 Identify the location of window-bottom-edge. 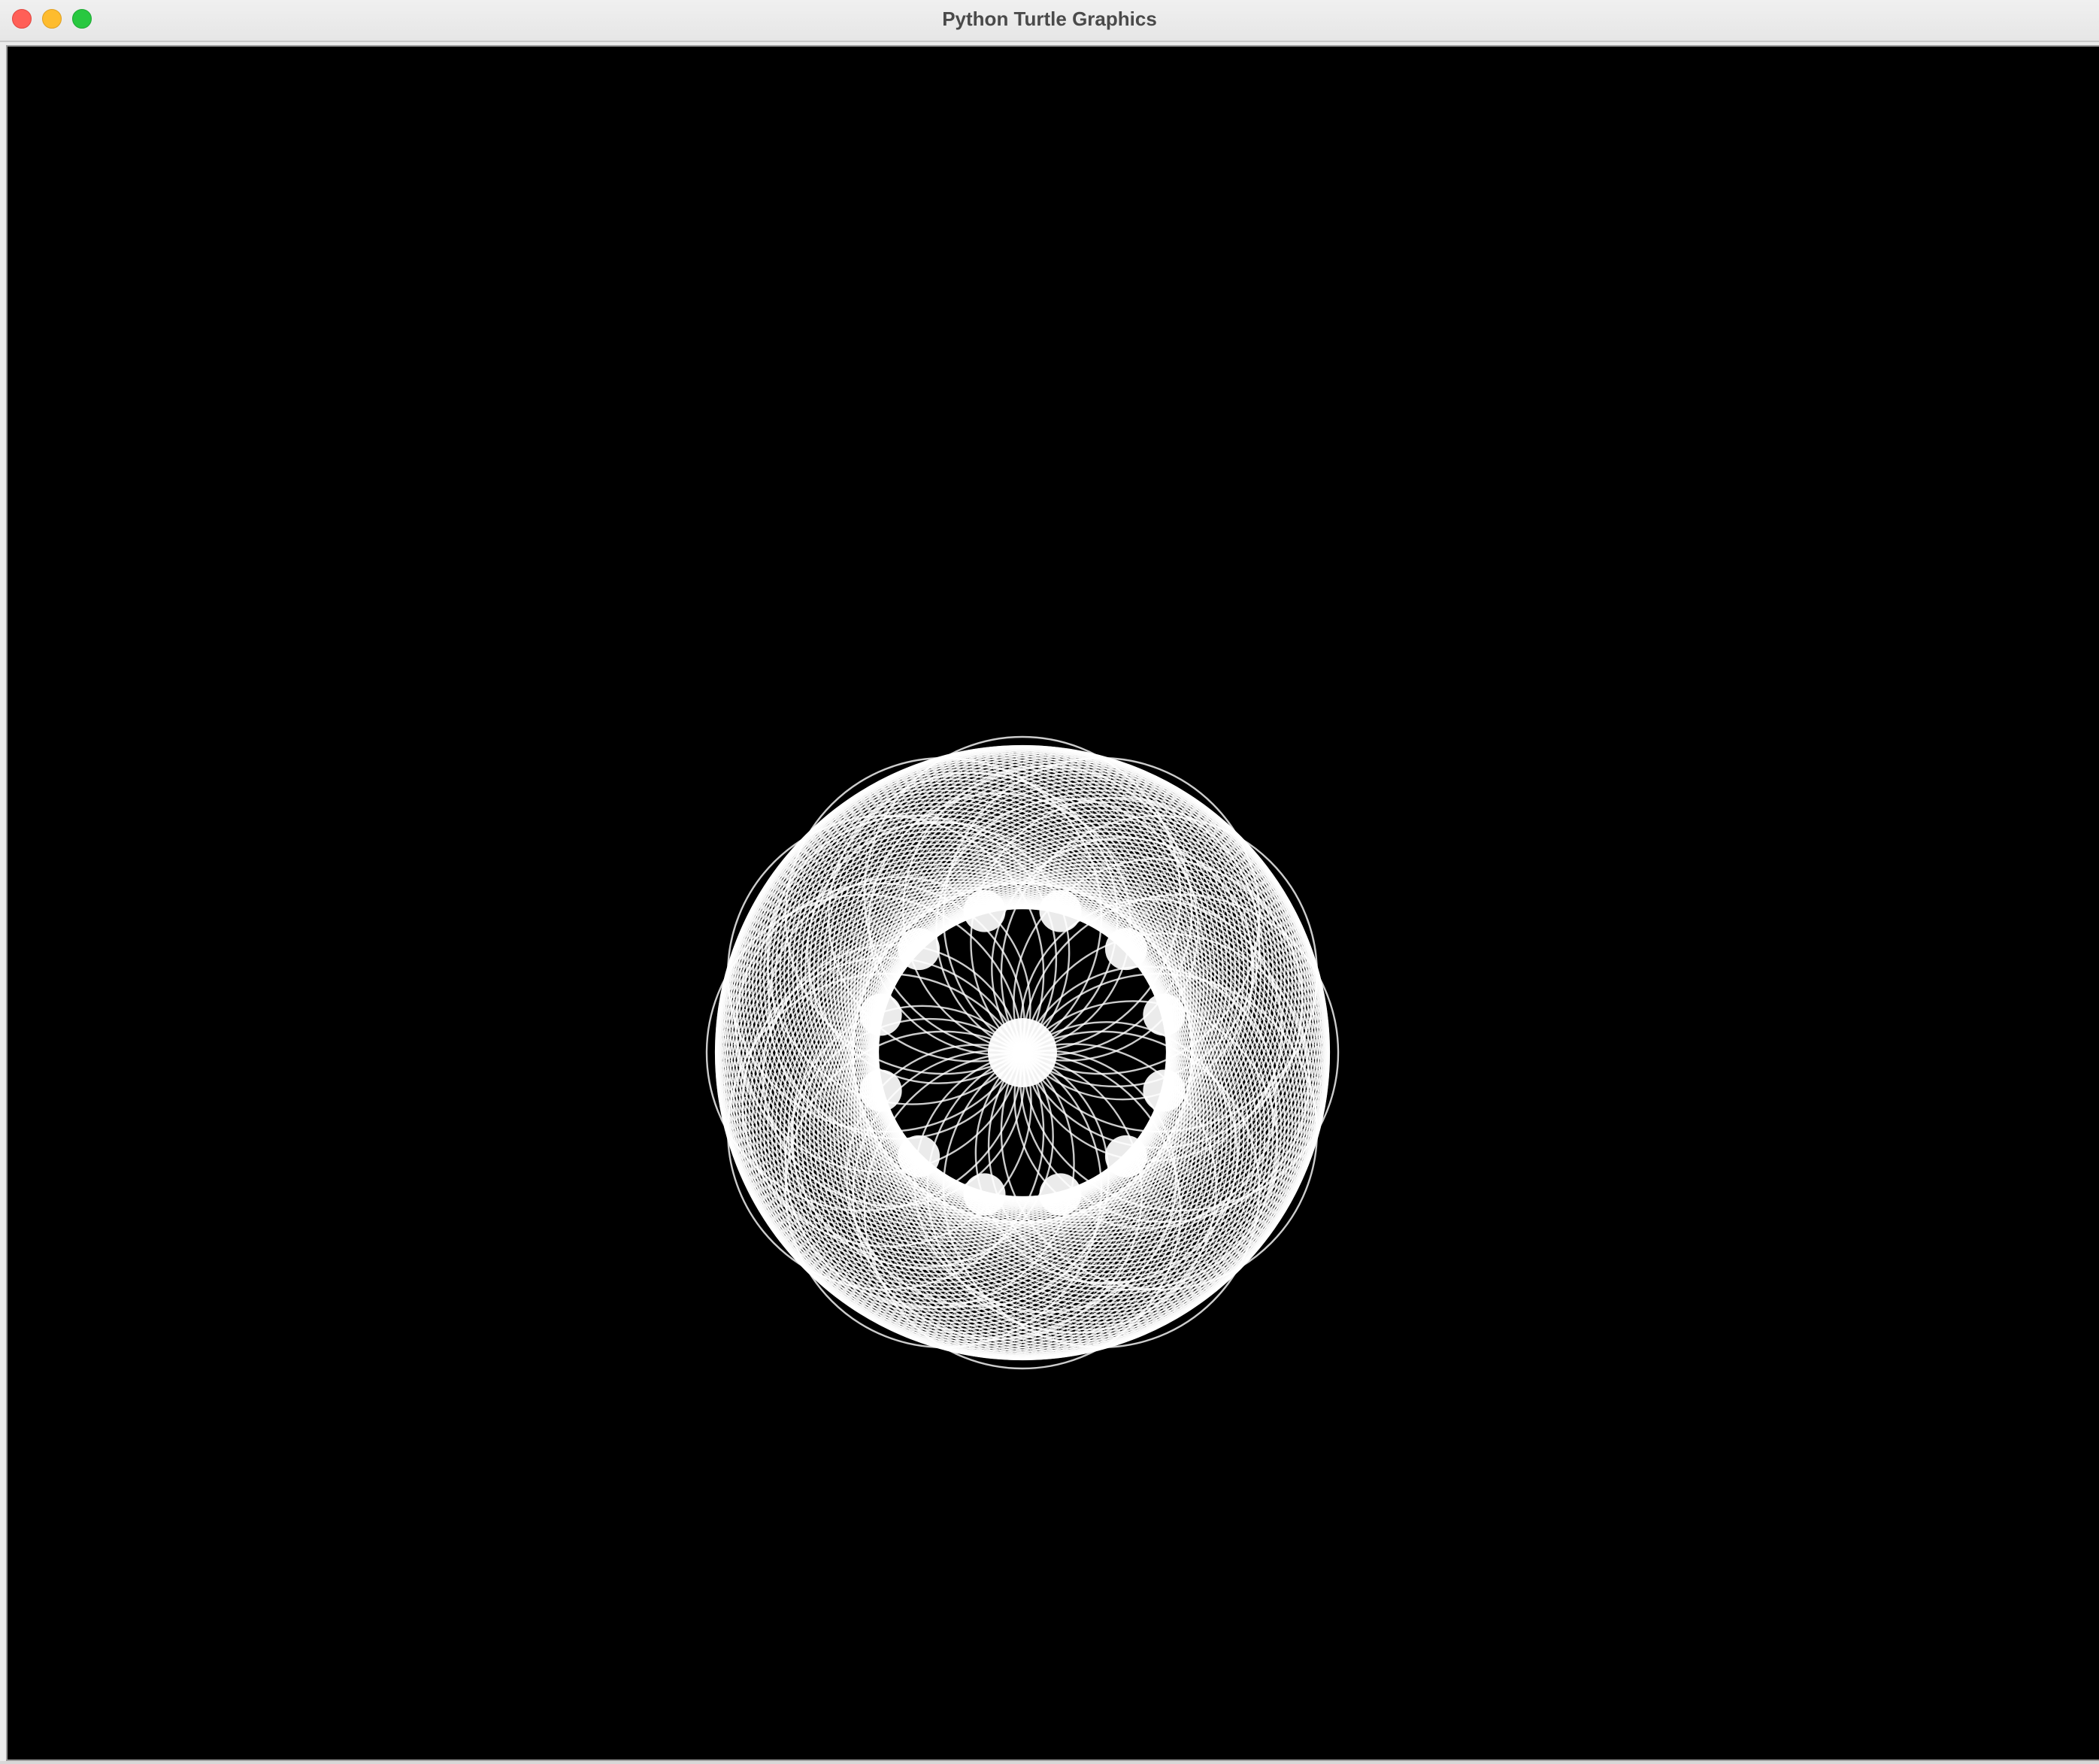
(1050, 1762).